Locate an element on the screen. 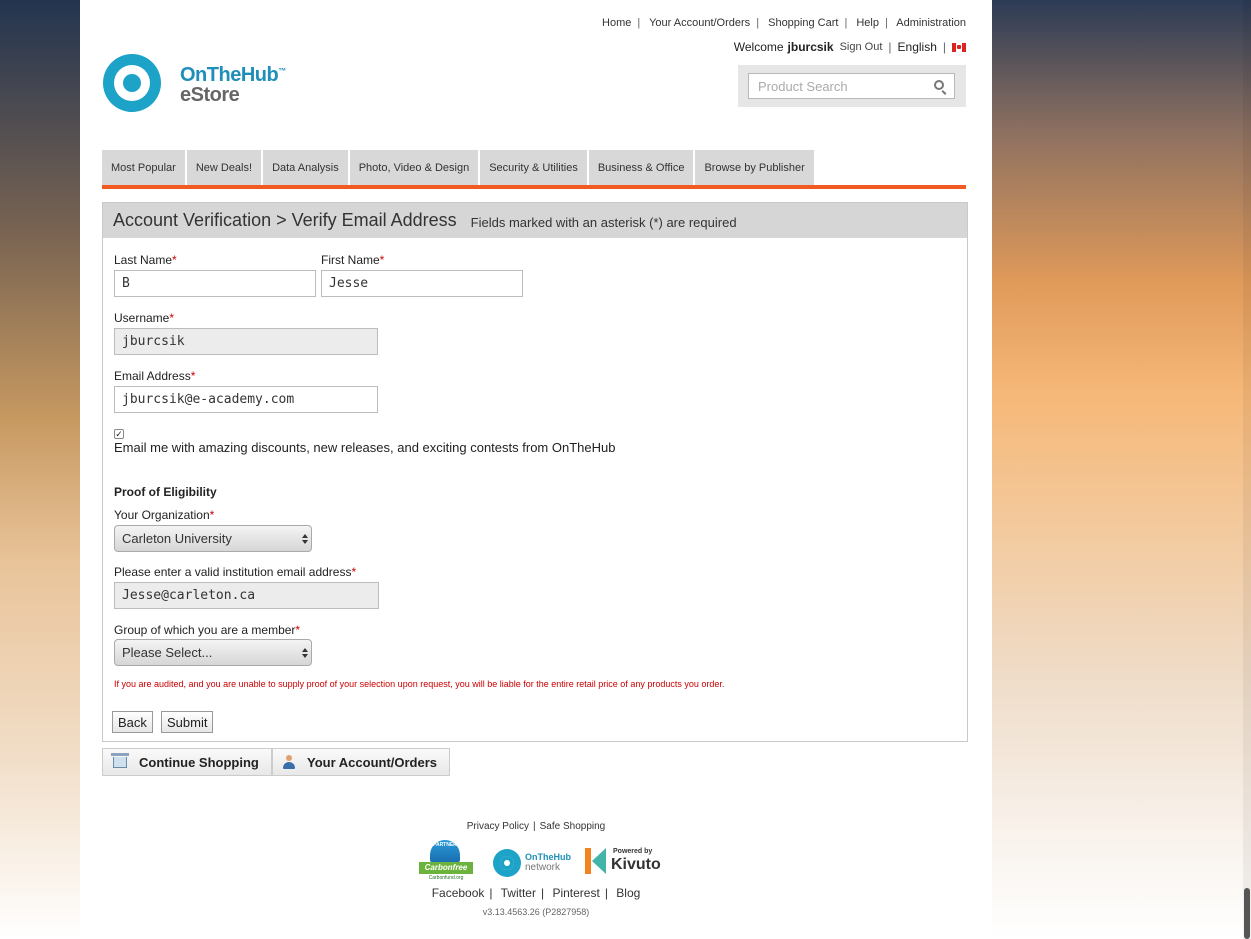 The width and height of the screenshot is (1251, 939). canada-flag-icon is located at coordinates (959, 47).